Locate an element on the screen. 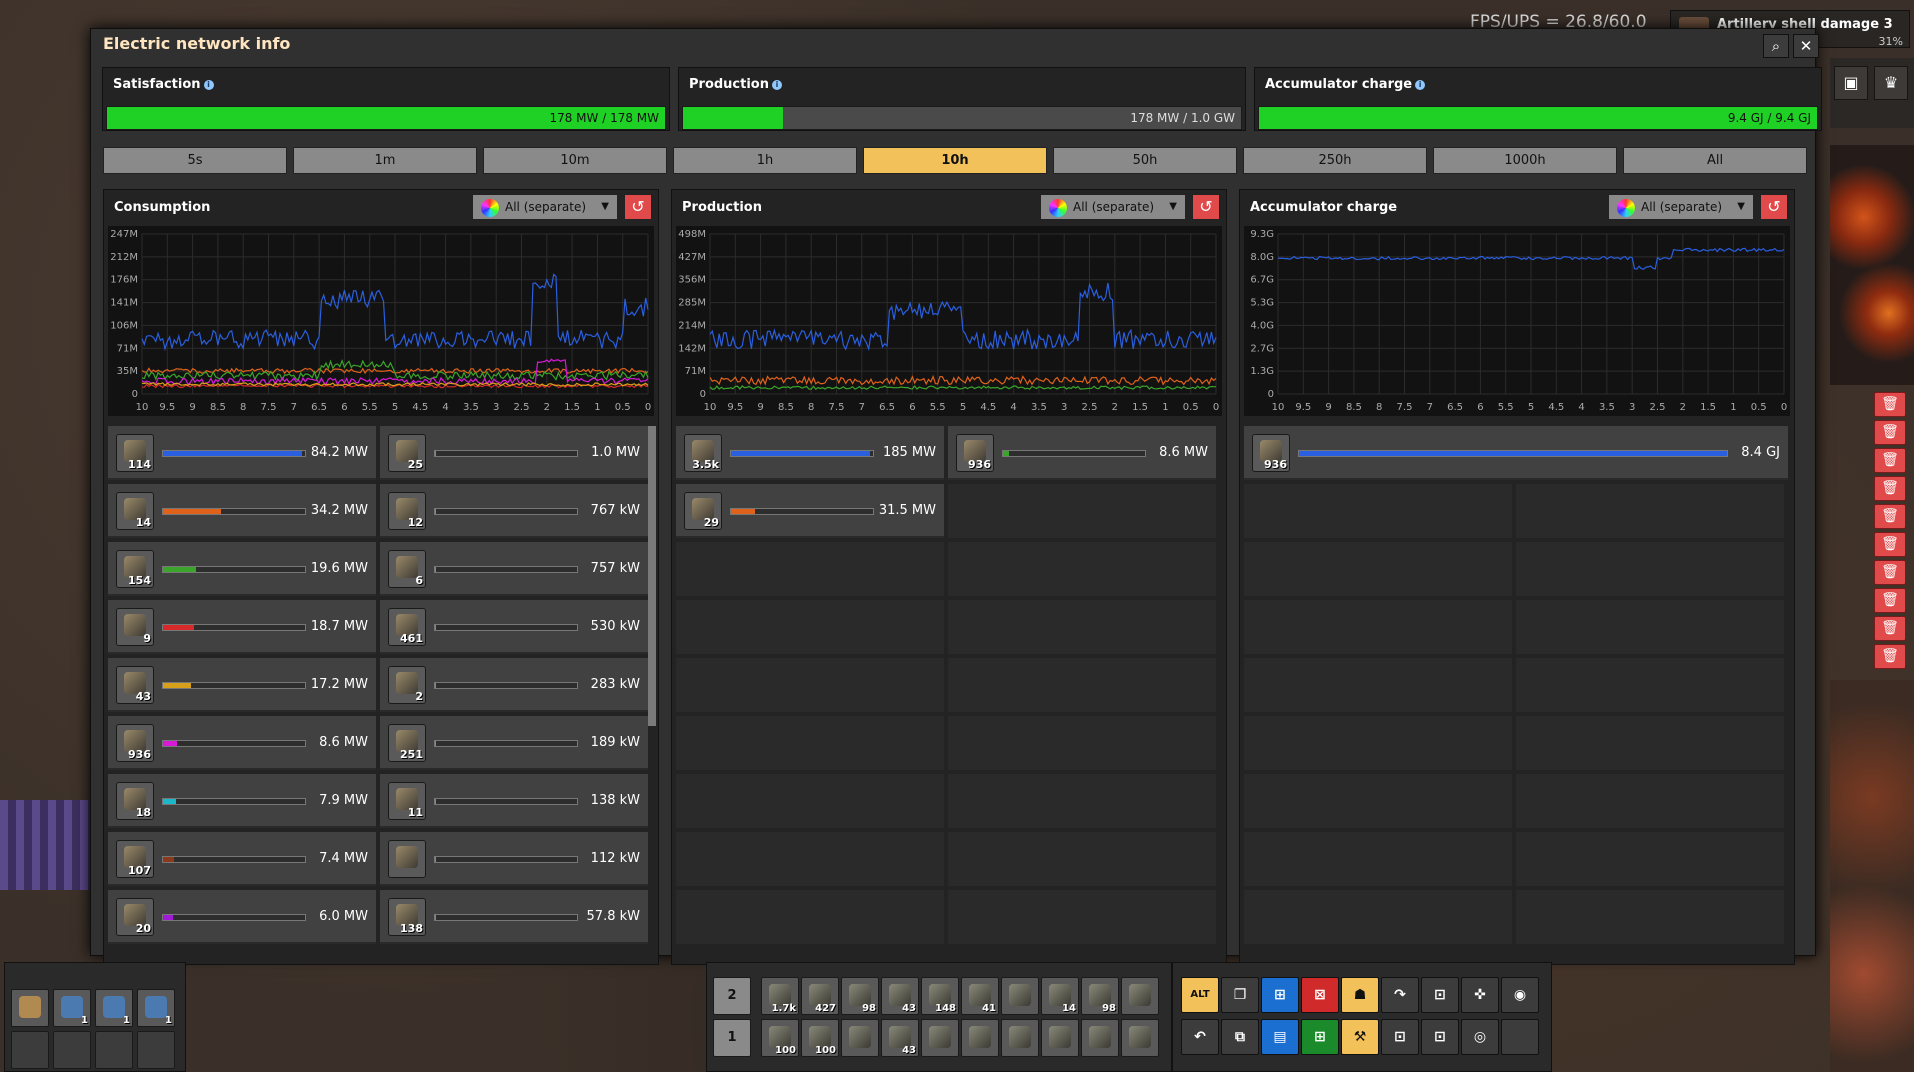 The width and height of the screenshot is (1914, 1072). list-item: 112 kW is located at coordinates (514, 859).